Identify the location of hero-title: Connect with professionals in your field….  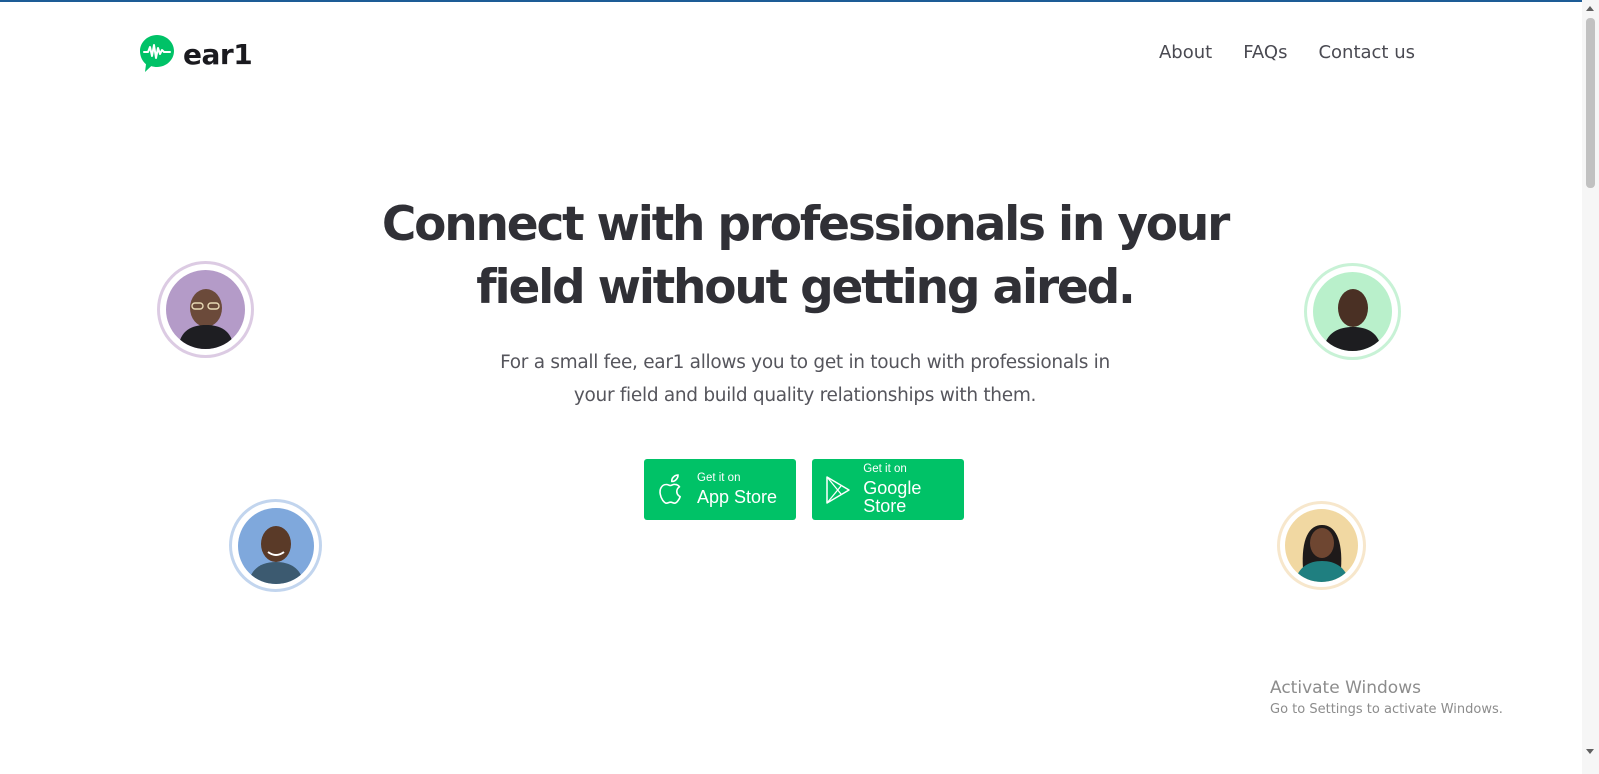
(805, 256).